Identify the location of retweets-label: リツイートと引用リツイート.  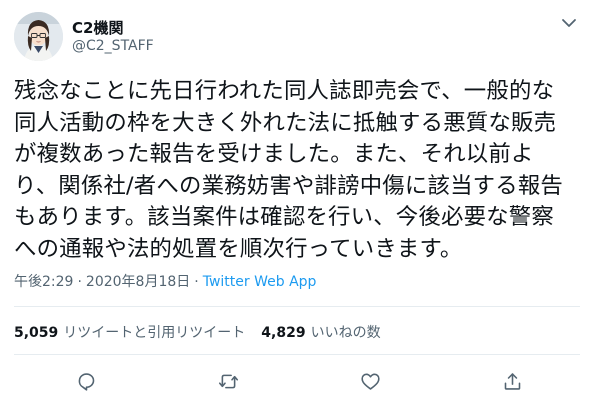
(154, 333).